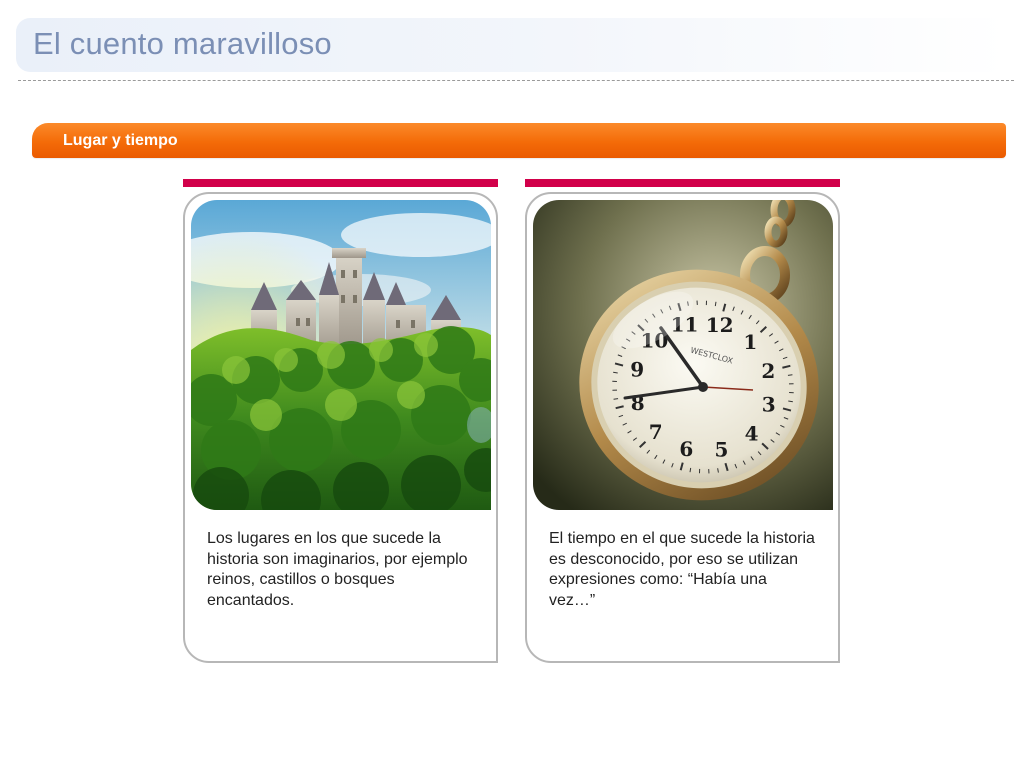  Describe the element at coordinates (637, 369) in the screenshot. I see `watch-numeral: 9` at that location.